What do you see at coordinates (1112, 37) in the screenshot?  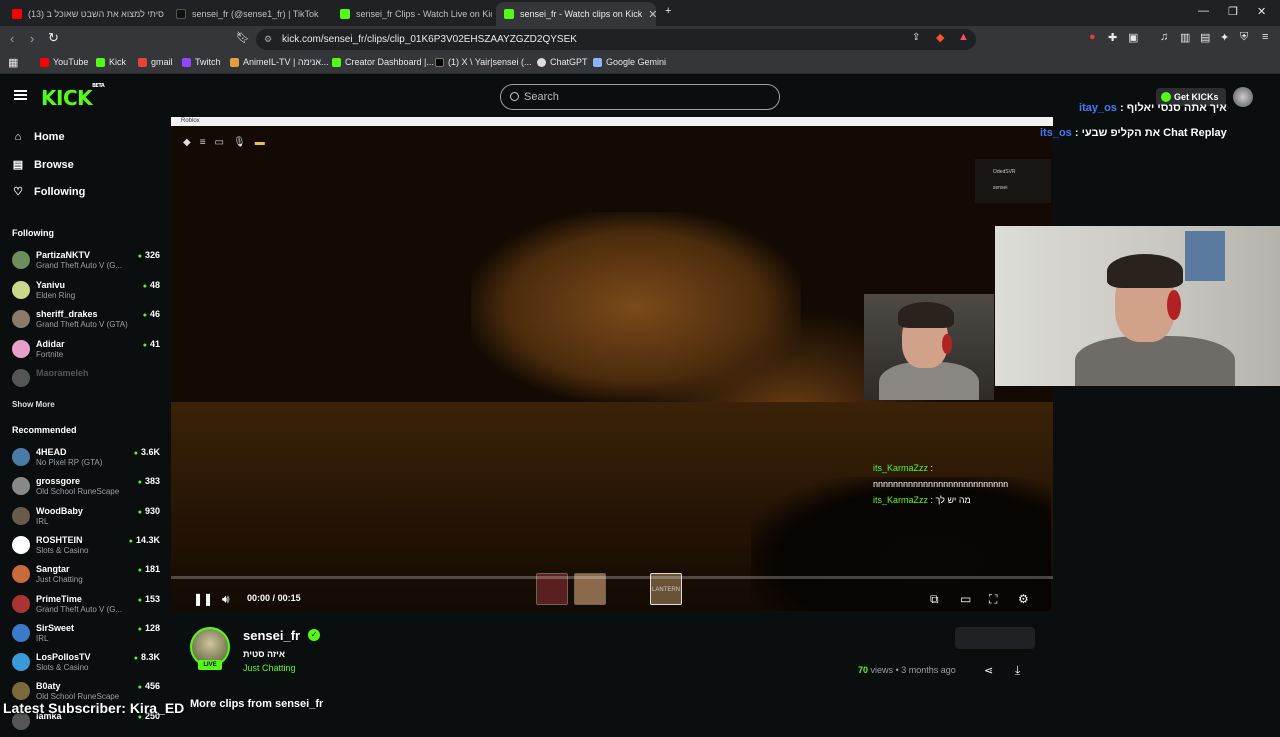 I see `extensions-icon: ✚` at bounding box center [1112, 37].